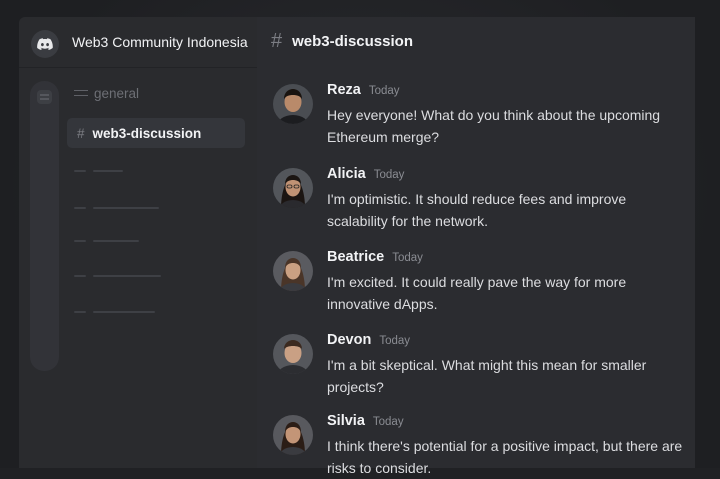 This screenshot has height=479, width=720. Describe the element at coordinates (349, 340) in the screenshot. I see `message-author: Devon` at that location.